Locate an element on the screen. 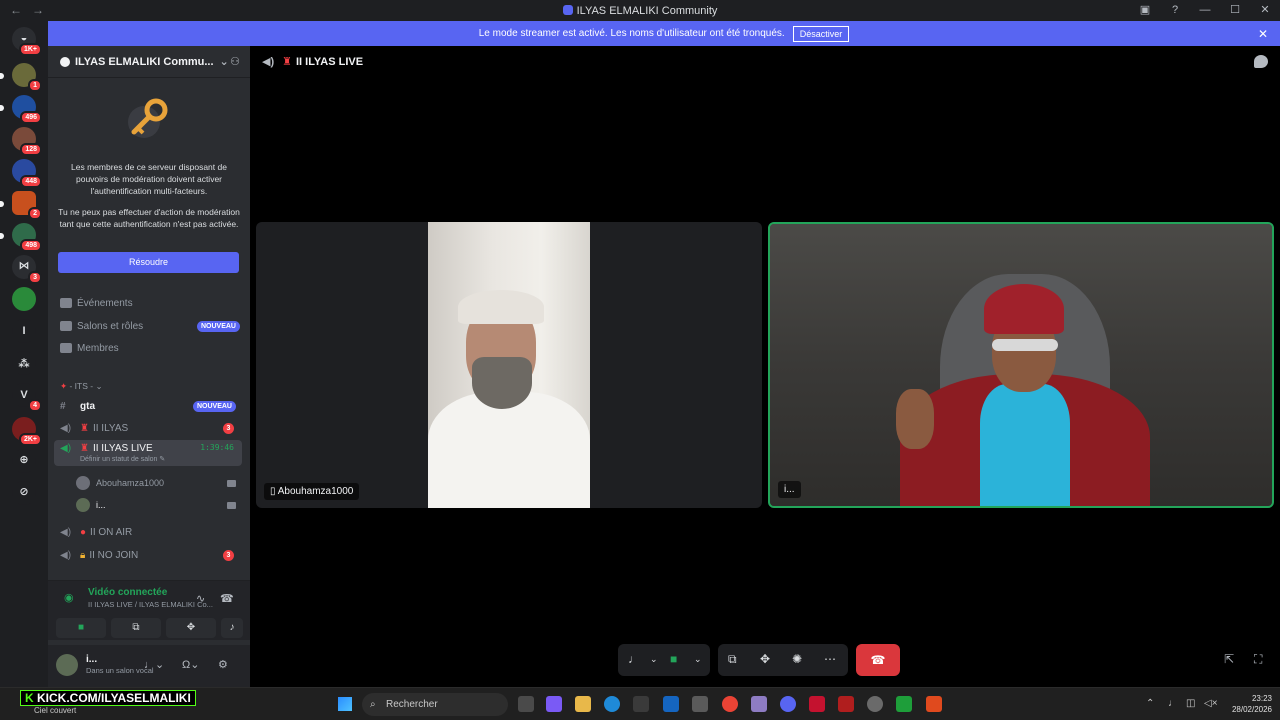 The image size is (1280, 720). store-icon is located at coordinates (641, 704).